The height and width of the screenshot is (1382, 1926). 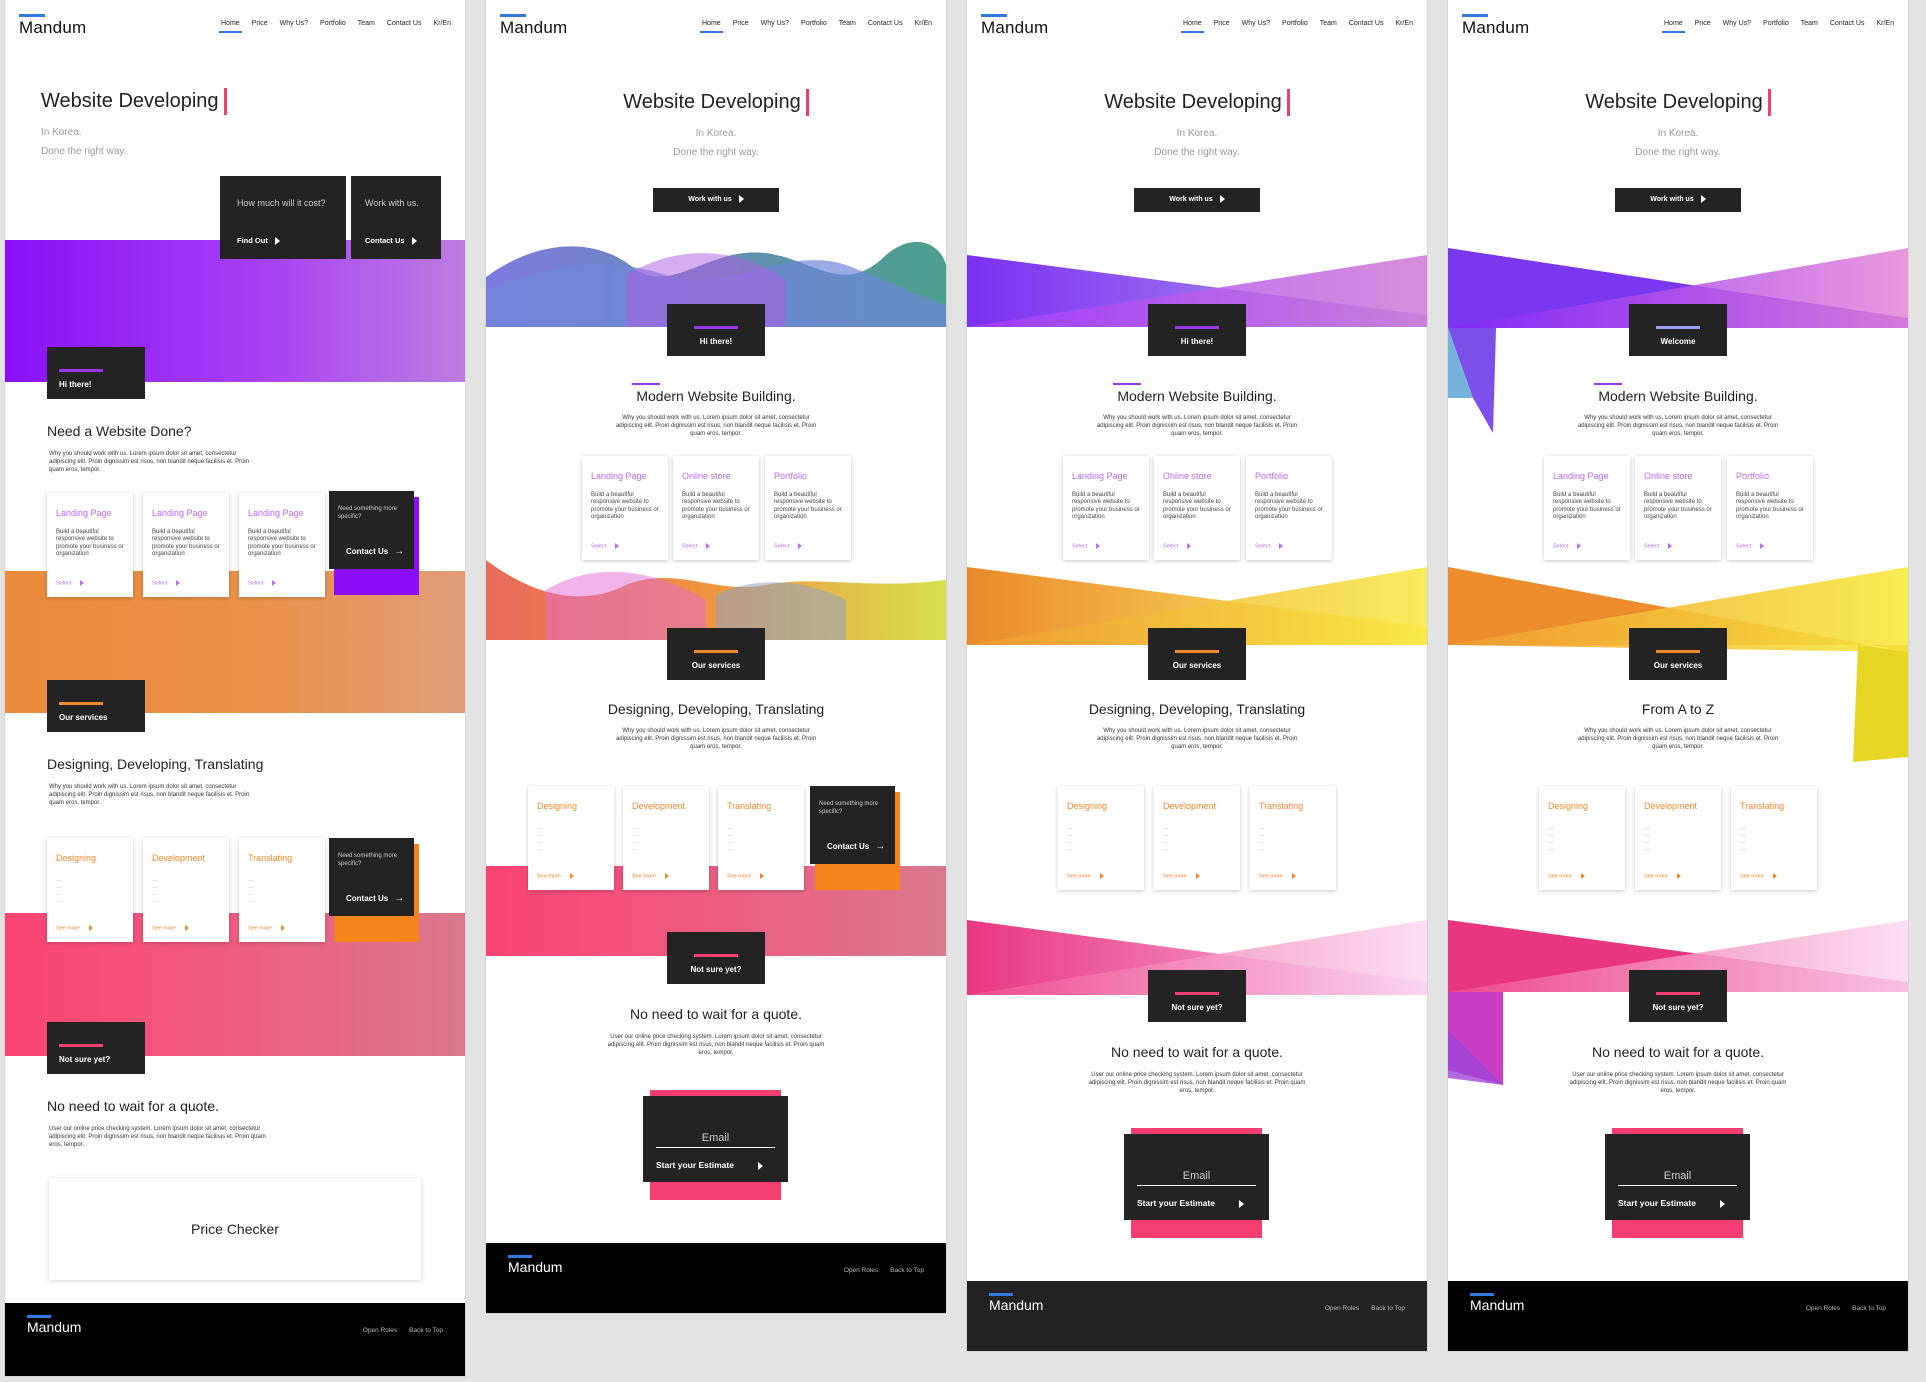 What do you see at coordinates (374, 543) in the screenshot?
I see `contact-card-purple: Need something more specific? Contact Us →` at bounding box center [374, 543].